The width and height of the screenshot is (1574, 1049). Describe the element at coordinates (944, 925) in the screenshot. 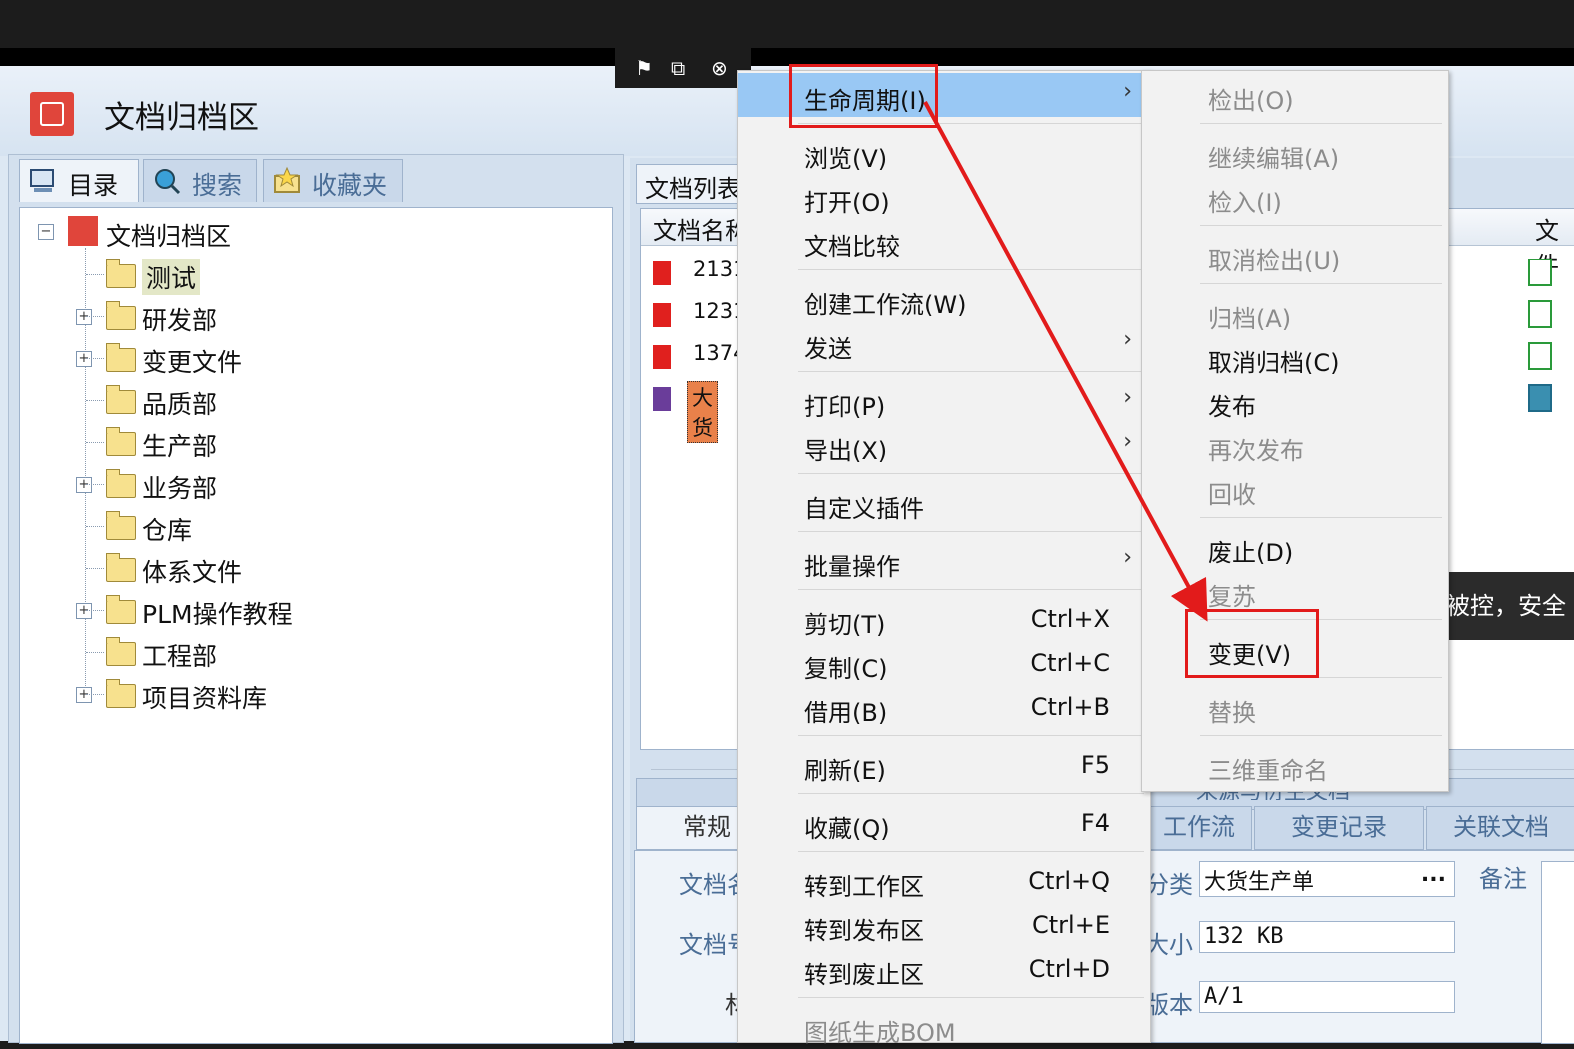

I see `menu-item: 转到发布区 Ctrl+E` at that location.